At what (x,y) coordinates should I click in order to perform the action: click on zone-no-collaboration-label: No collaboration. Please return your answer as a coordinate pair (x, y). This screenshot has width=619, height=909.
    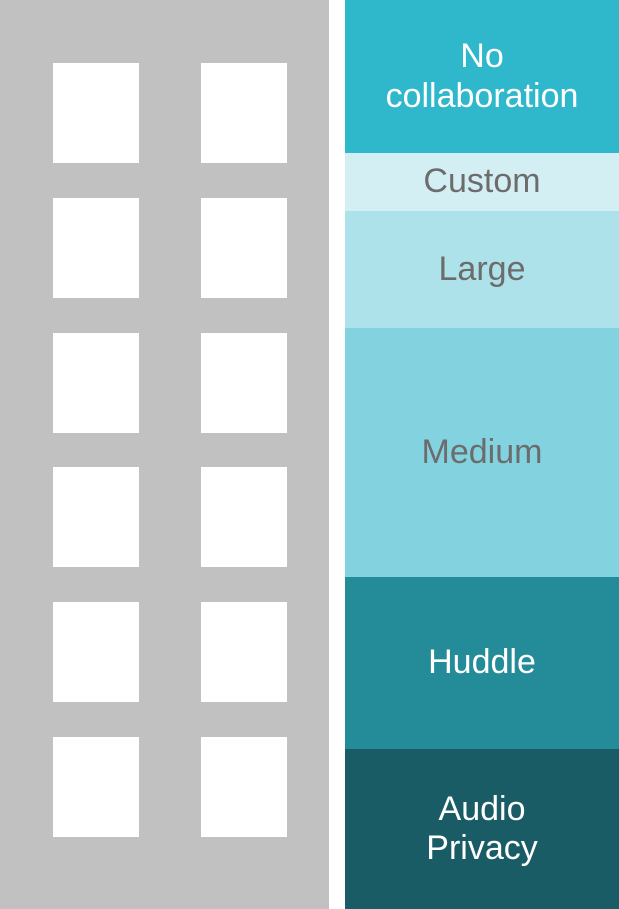
    Looking at the image, I should click on (482, 76).